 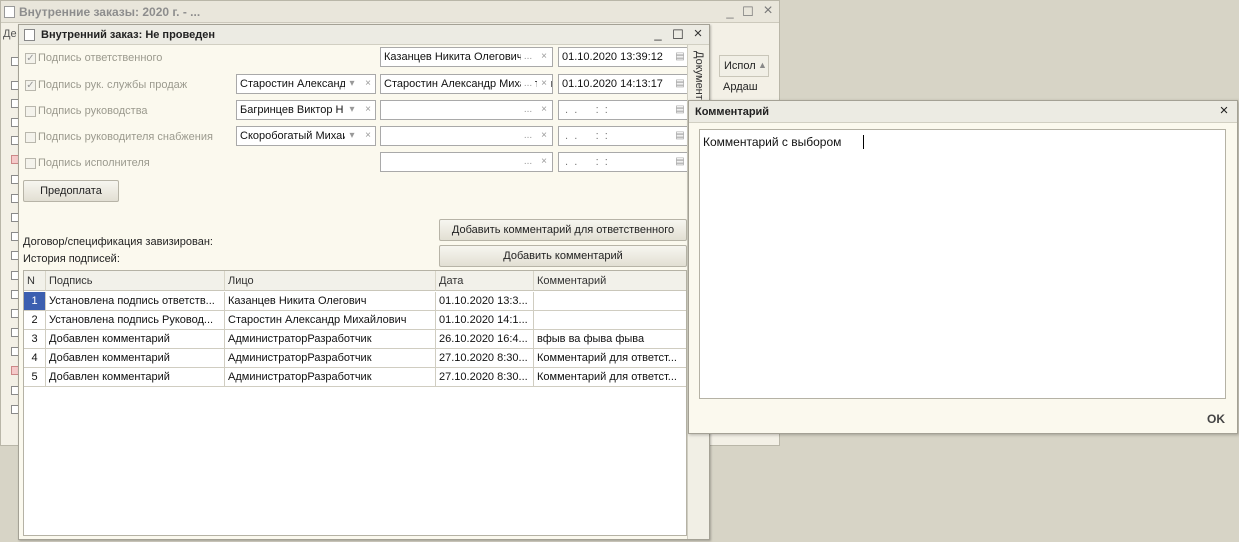 What do you see at coordinates (466, 110) in the screenshot?
I see `signature-management-signer-field: ... ×` at bounding box center [466, 110].